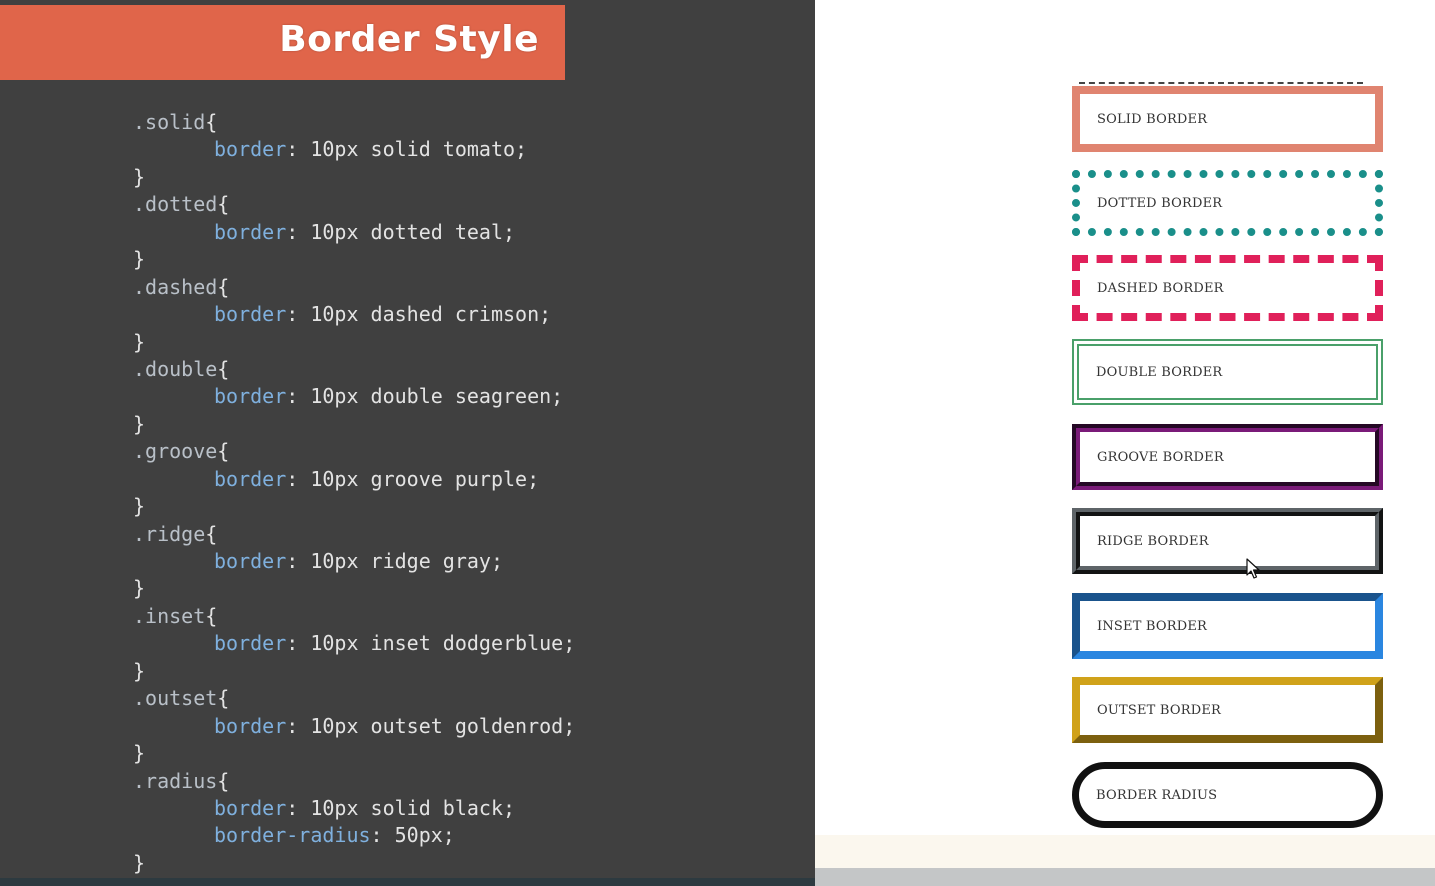 The height and width of the screenshot is (886, 1435). I want to click on code-line: border: 10px outset goldenrod;, so click(354, 726).